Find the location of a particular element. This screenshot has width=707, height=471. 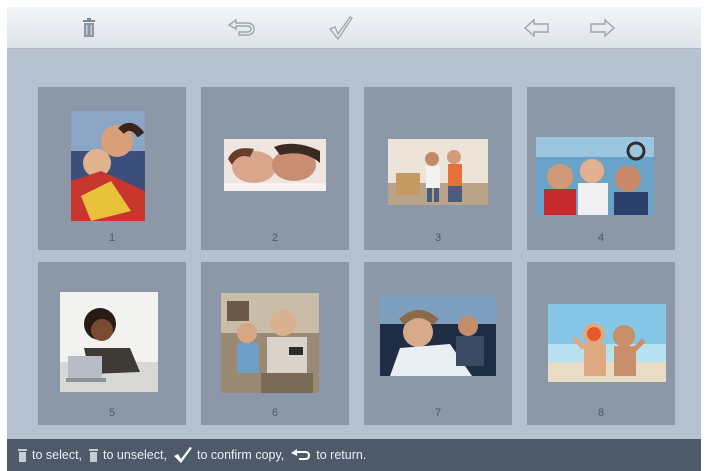

hint-unselect-text: to unselect, is located at coordinates (135, 455).